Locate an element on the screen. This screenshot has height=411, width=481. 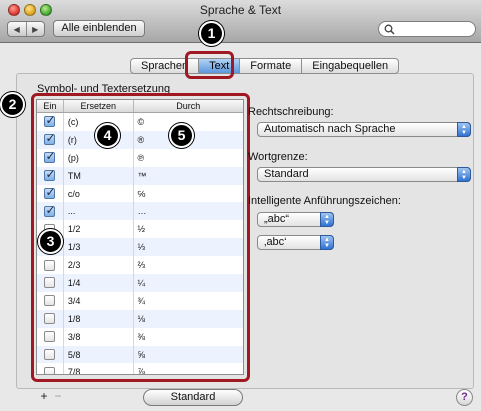
callout-3: 3 is located at coordinates (50, 241).